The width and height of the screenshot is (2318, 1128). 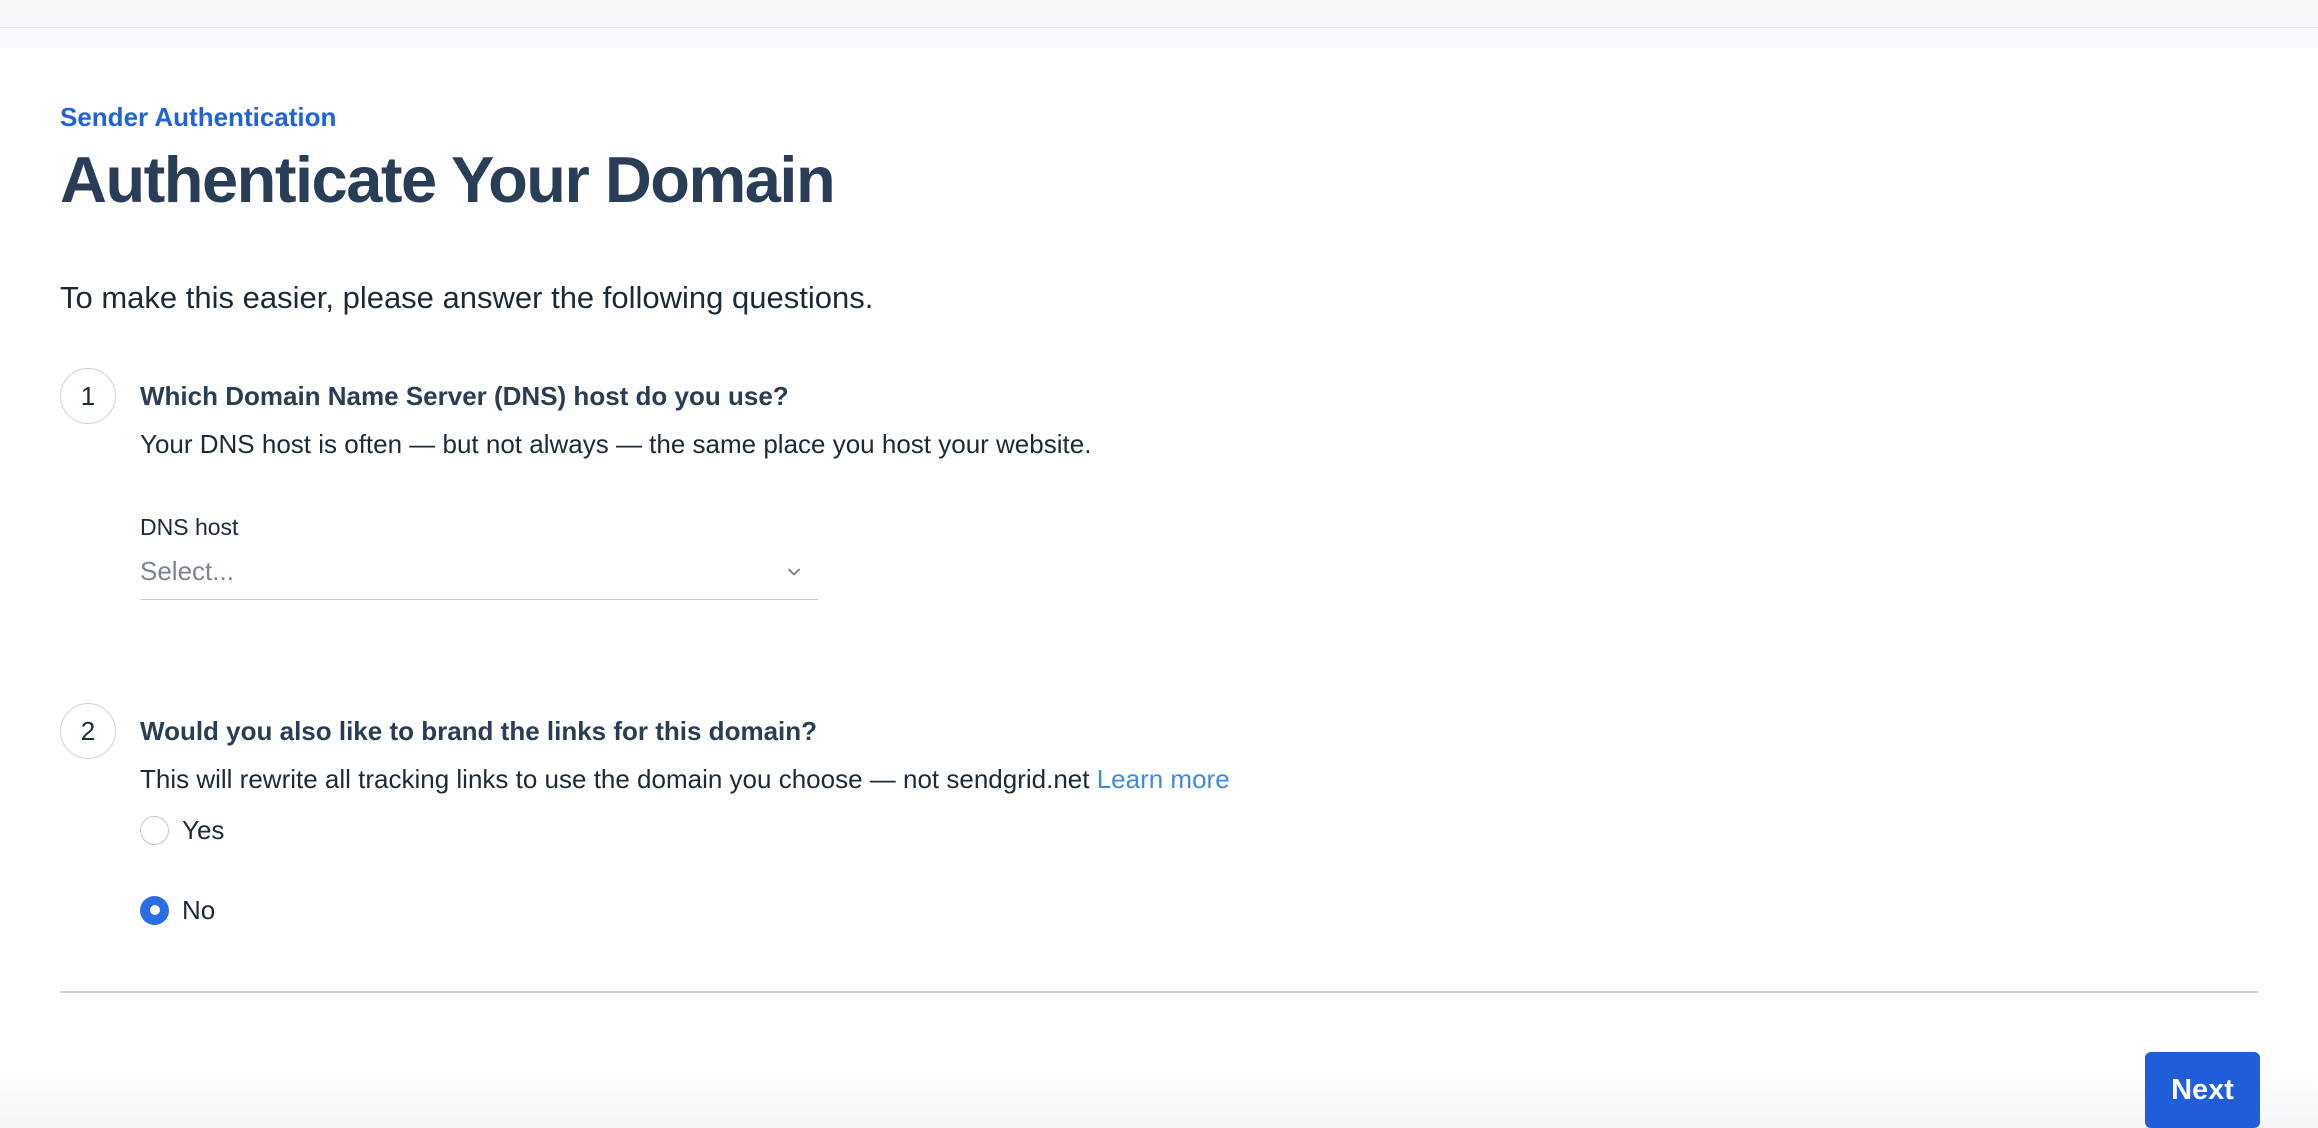 I want to click on step-2-number: 2, so click(x=88, y=731).